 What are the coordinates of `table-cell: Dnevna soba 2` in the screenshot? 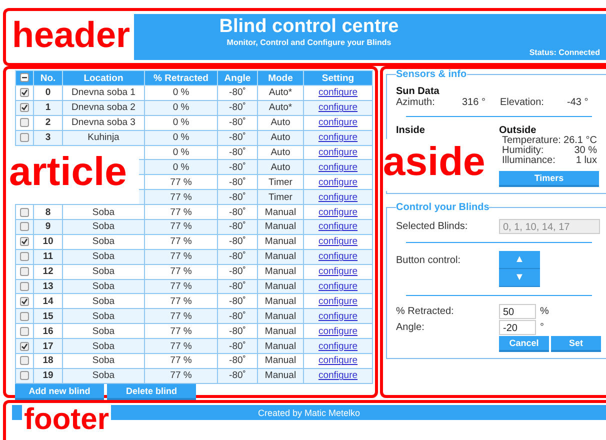 It's located at (103, 108).